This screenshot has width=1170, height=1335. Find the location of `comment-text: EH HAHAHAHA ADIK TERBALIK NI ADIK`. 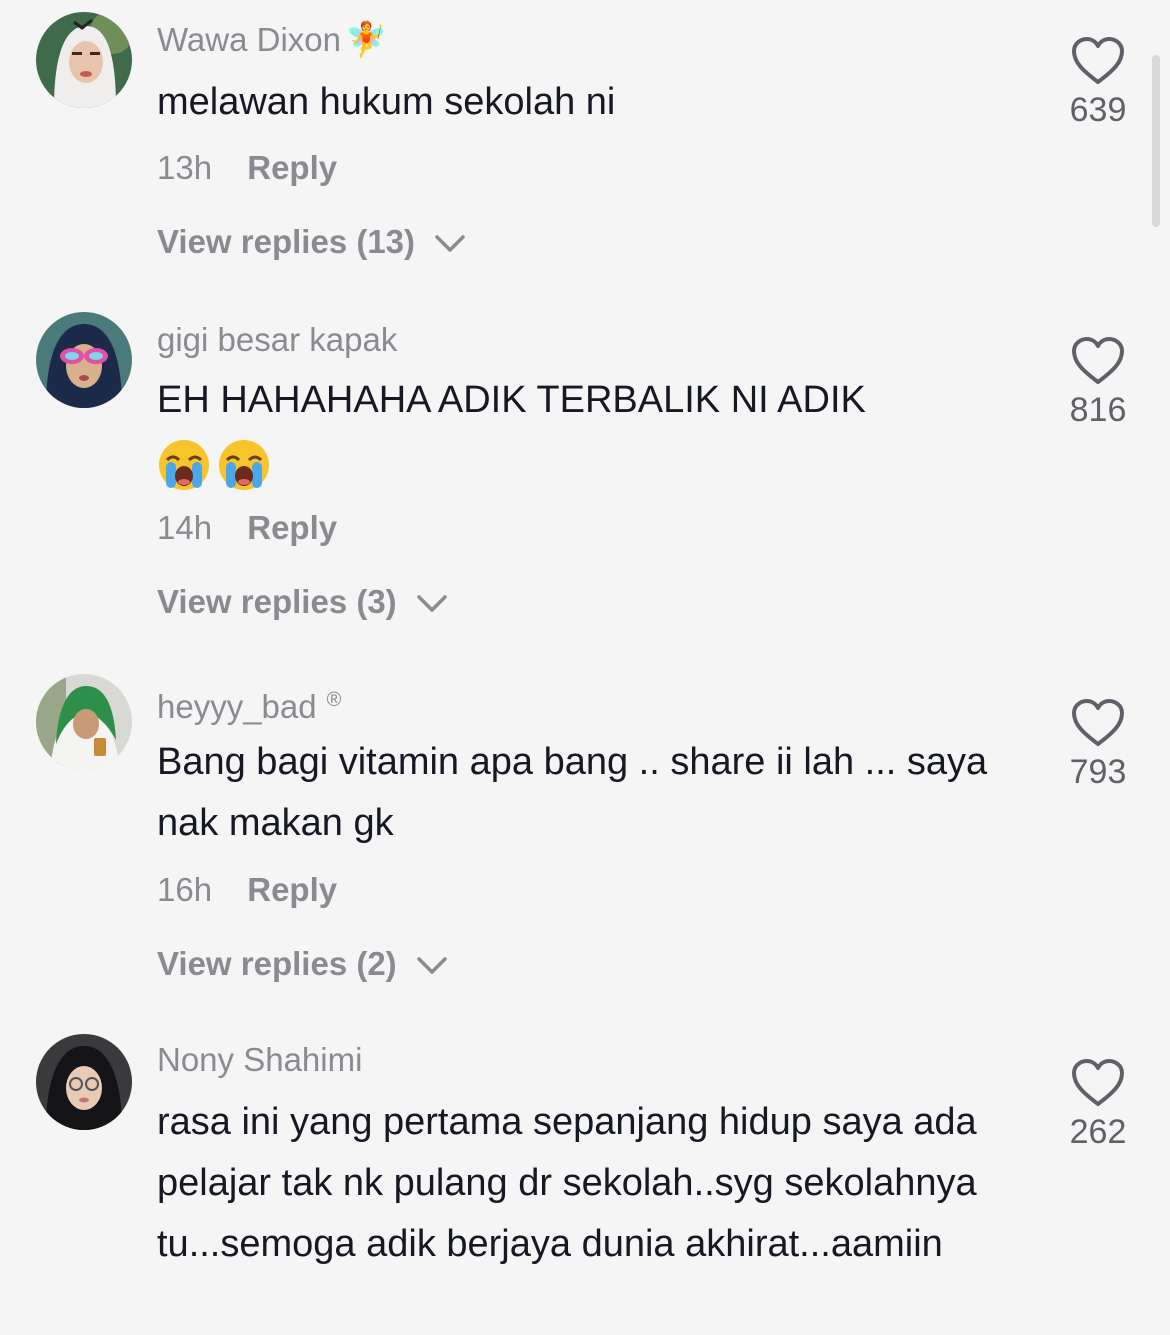

comment-text: EH HAHAHAHA ADIK TERBALIK NI ADIK is located at coordinates (511, 400).